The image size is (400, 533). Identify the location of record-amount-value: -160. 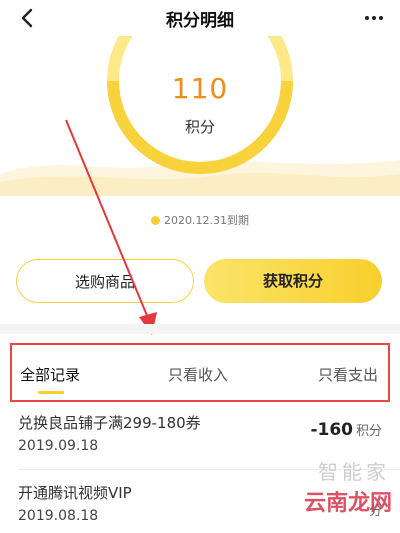
(331, 430).